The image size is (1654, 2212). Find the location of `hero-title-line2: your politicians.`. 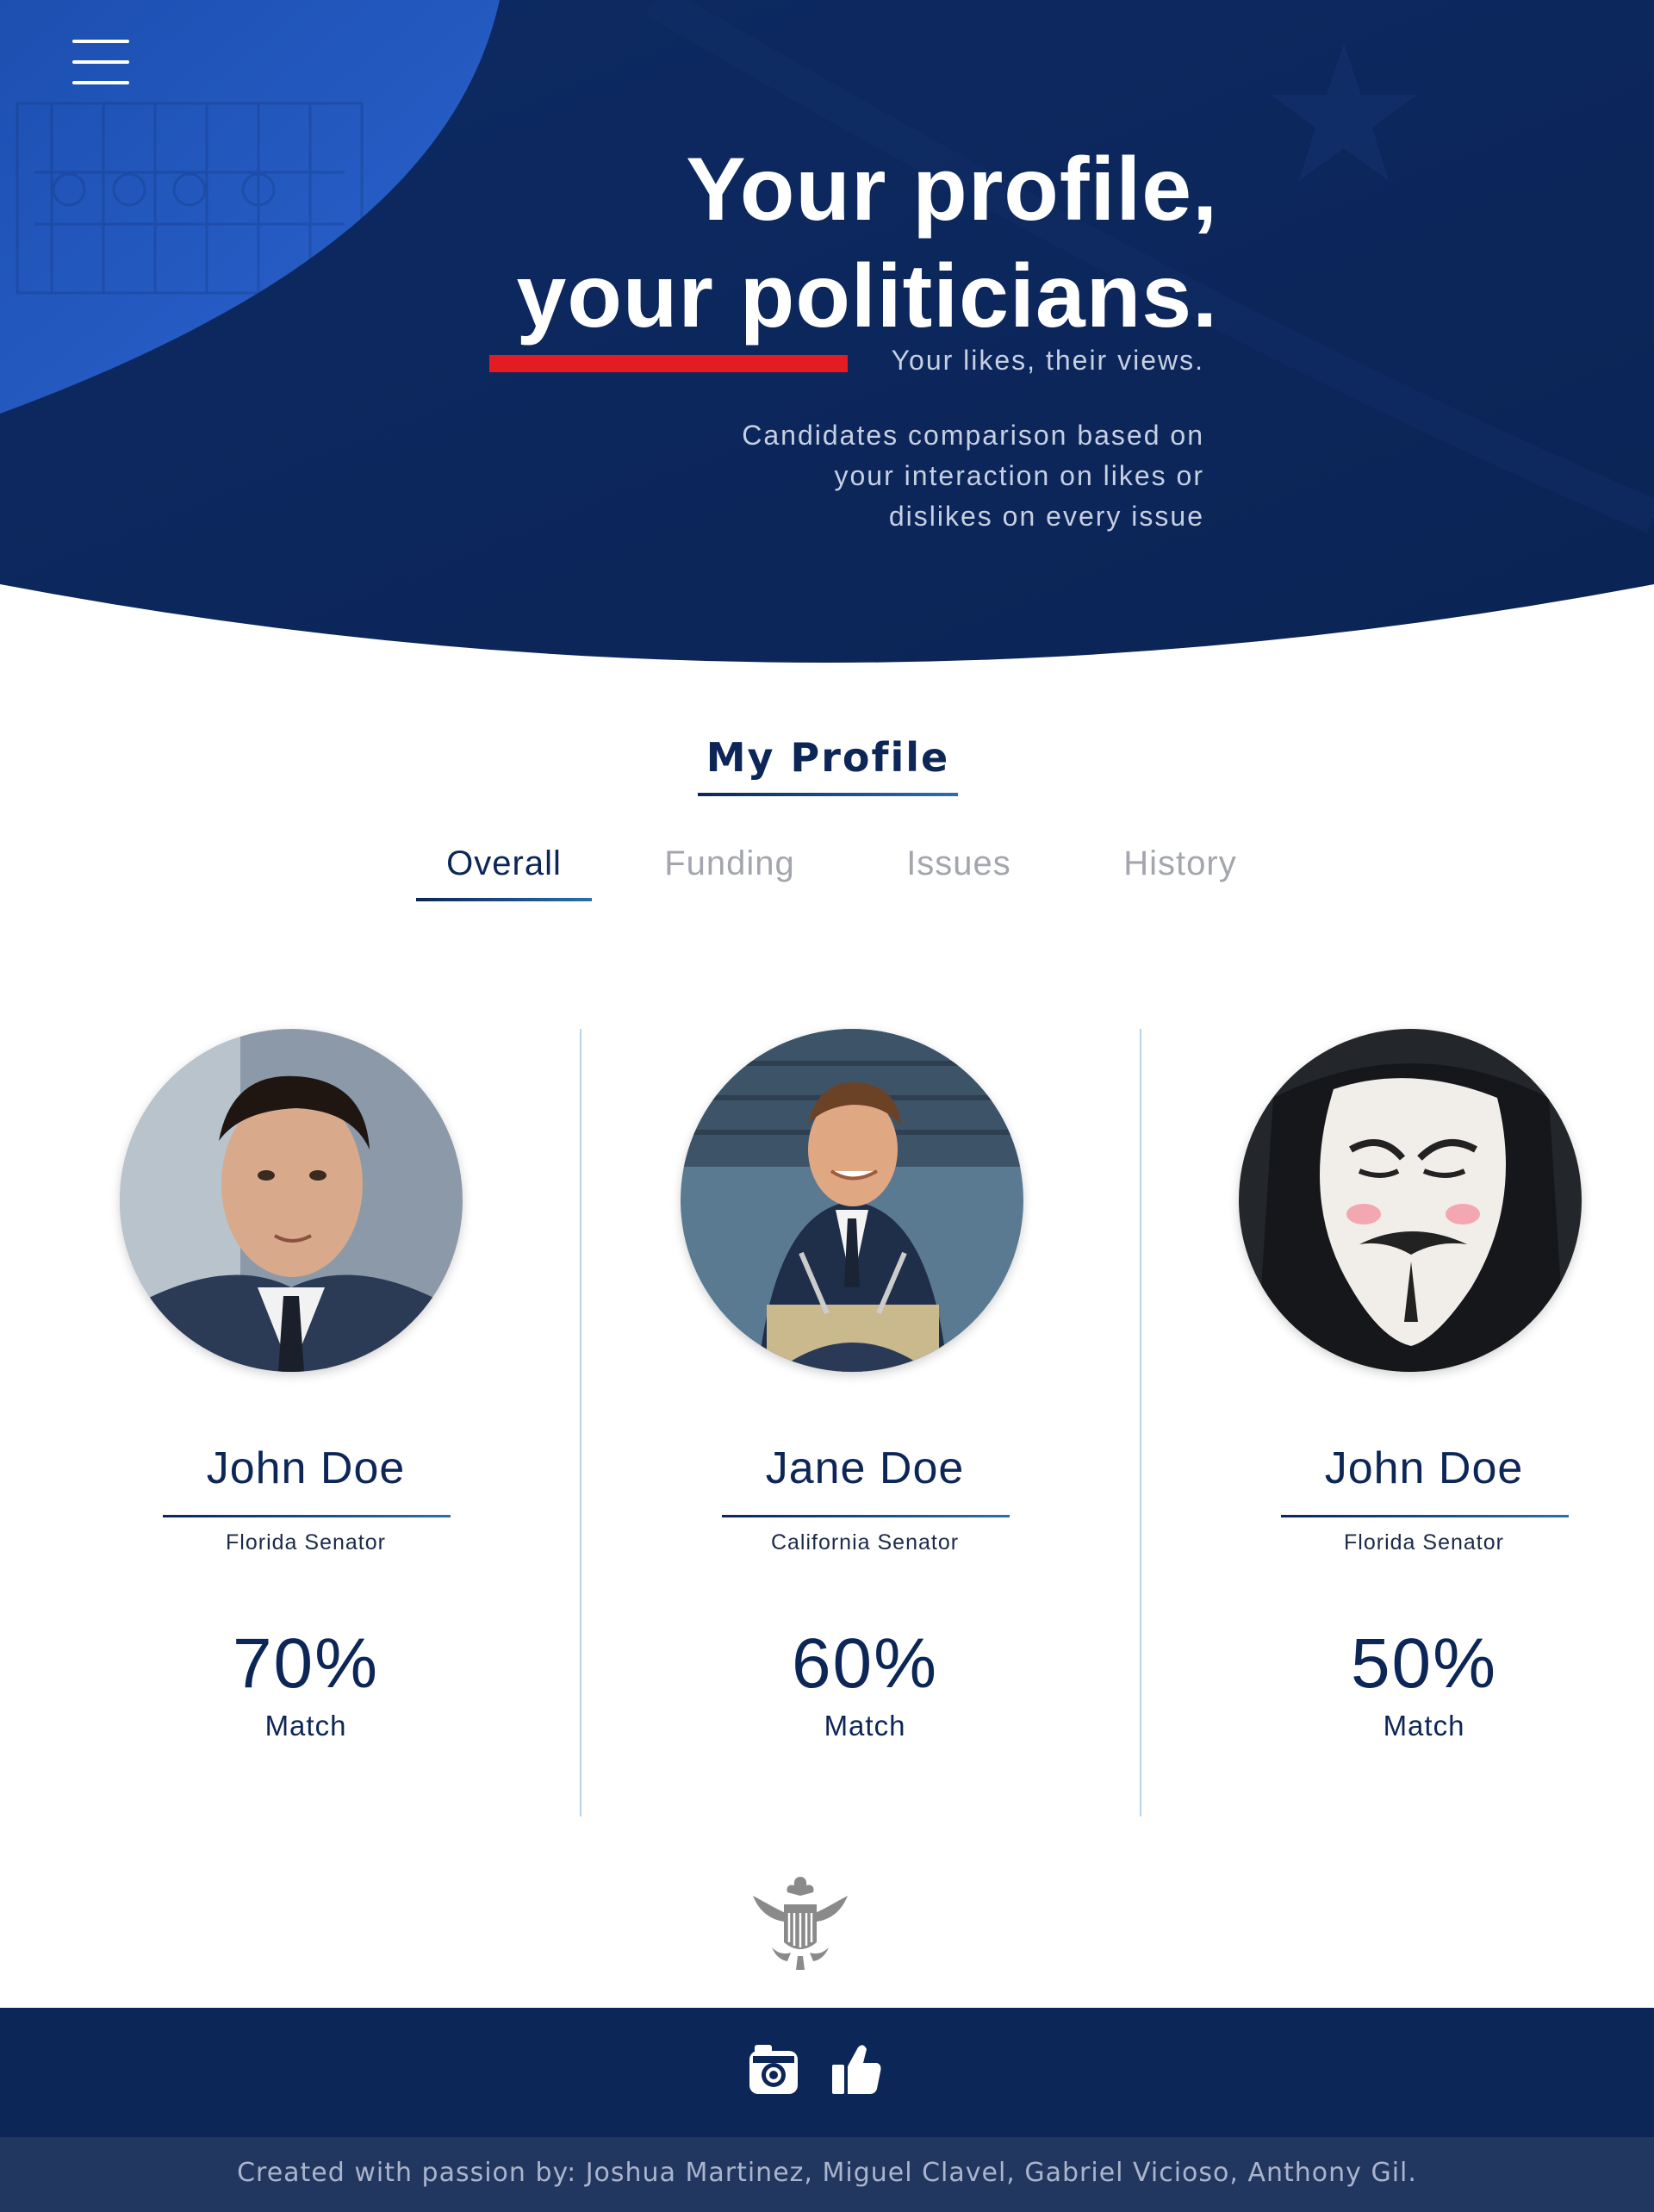

hero-title-line2: your politicians. is located at coordinates (867, 296).